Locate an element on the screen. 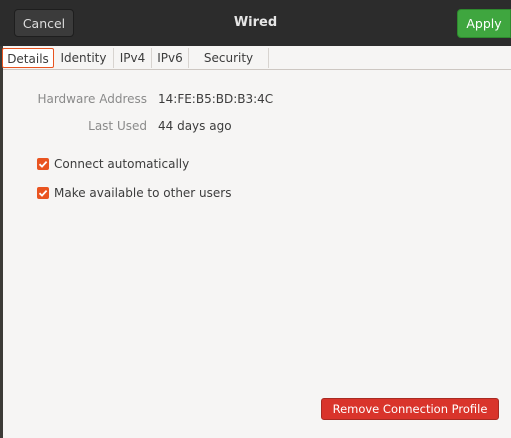 The image size is (511, 438). available-to-others-label: Make available to other users is located at coordinates (142, 193).